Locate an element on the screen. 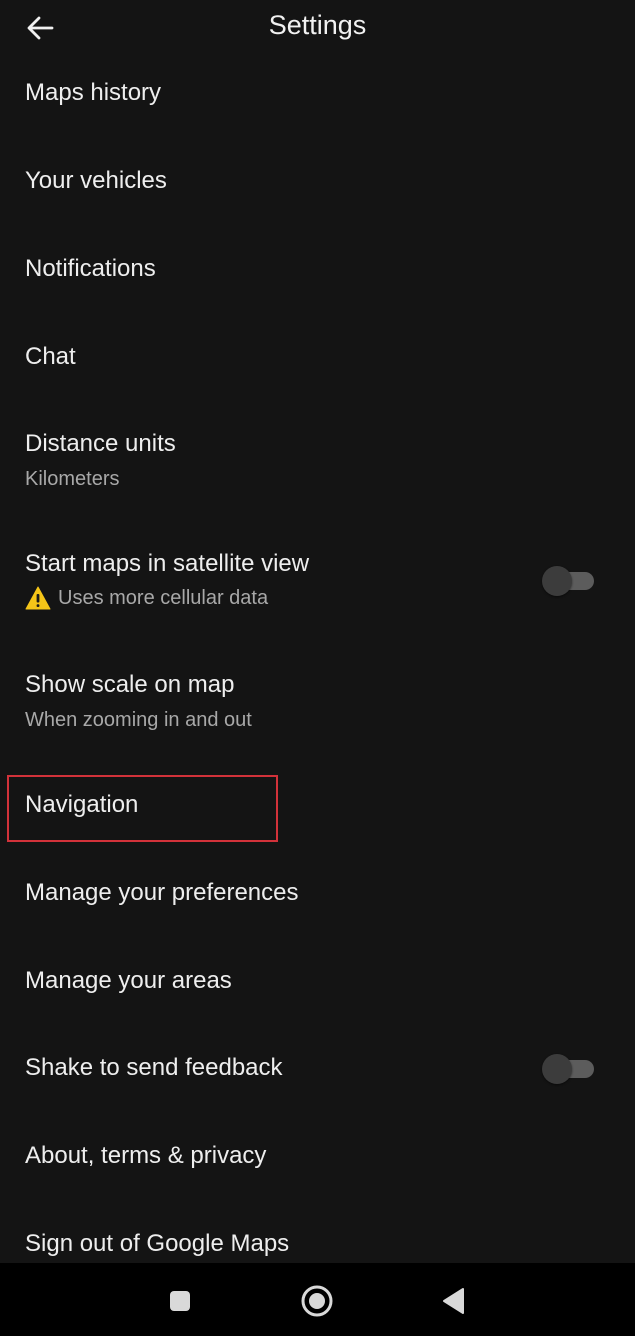 The image size is (635, 1336). settings-item-chat: Chat is located at coordinates (317, 364).